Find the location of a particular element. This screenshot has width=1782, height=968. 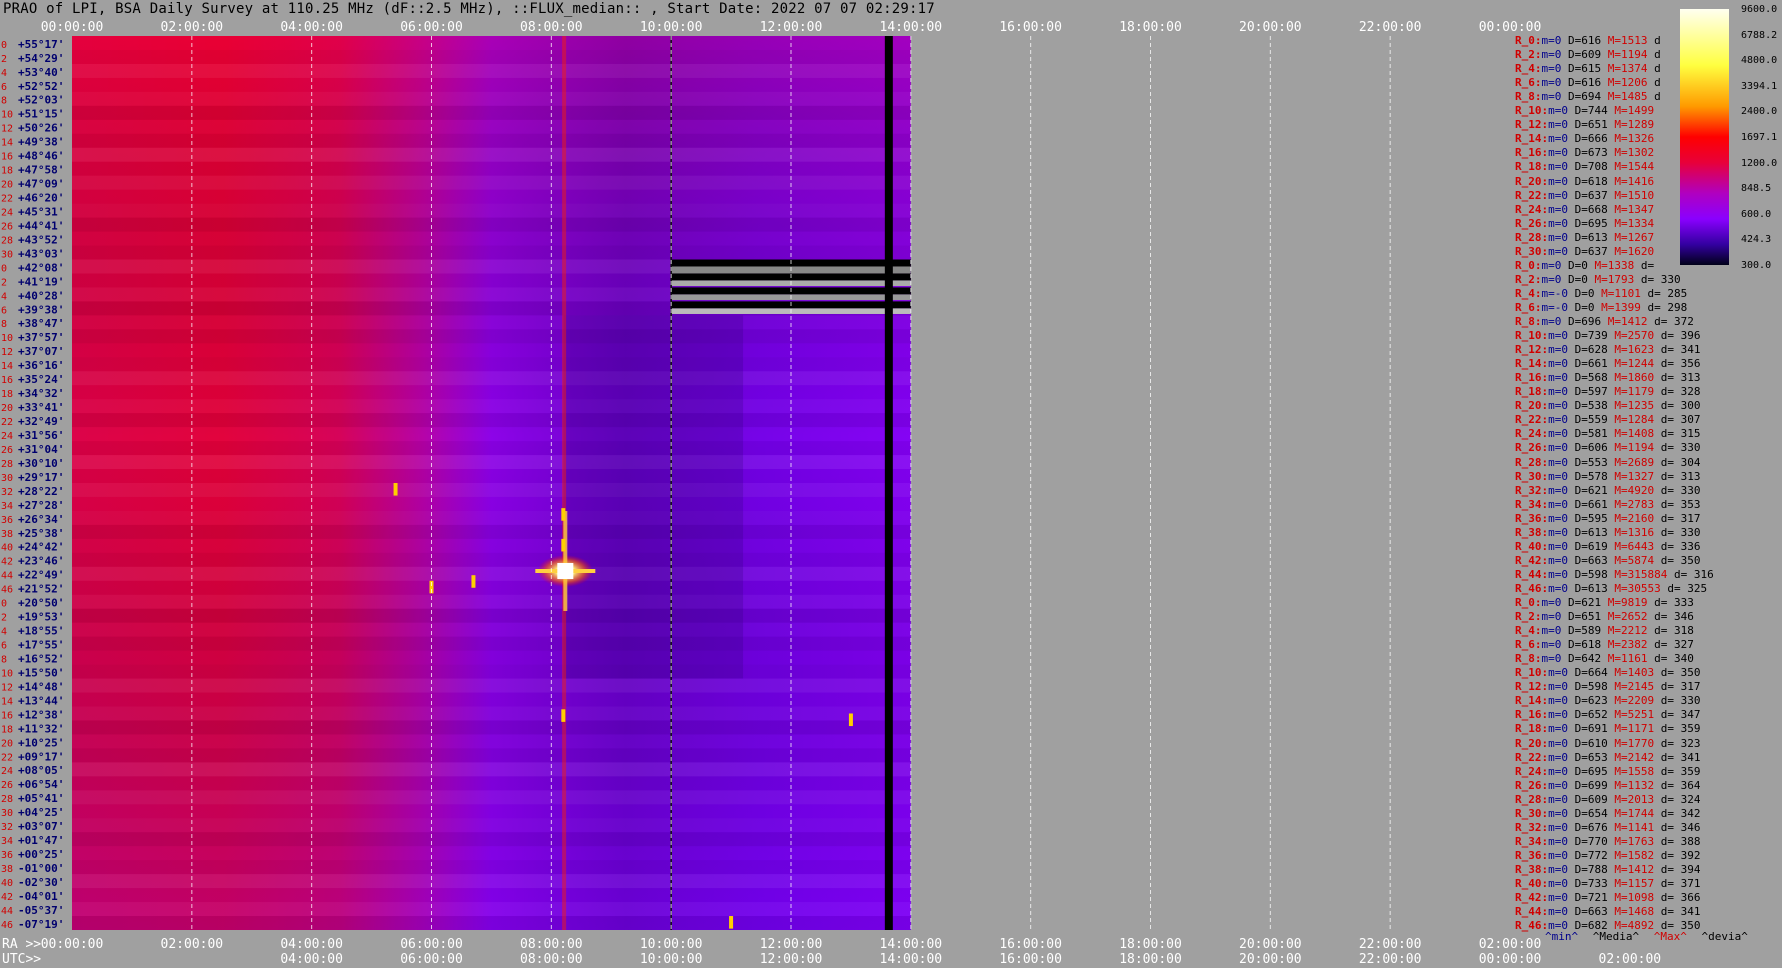

stats-d-value: d= 298 is located at coordinates (1667, 307).